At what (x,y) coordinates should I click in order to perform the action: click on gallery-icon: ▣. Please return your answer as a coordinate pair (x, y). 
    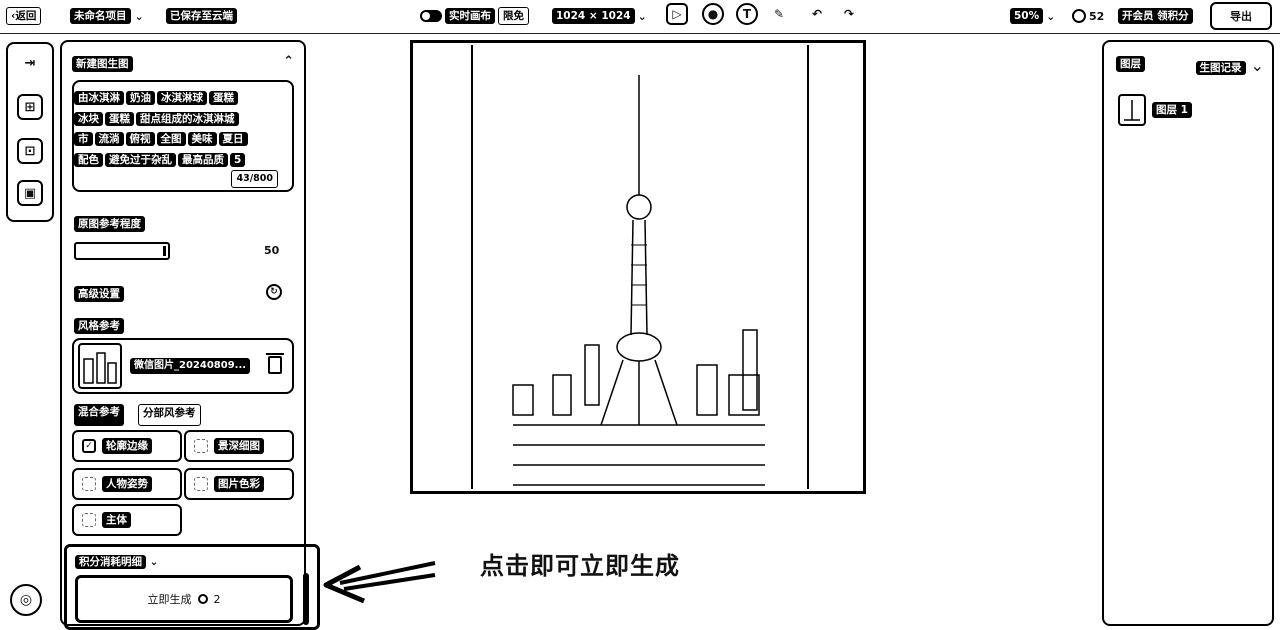
    Looking at the image, I should click on (30, 193).